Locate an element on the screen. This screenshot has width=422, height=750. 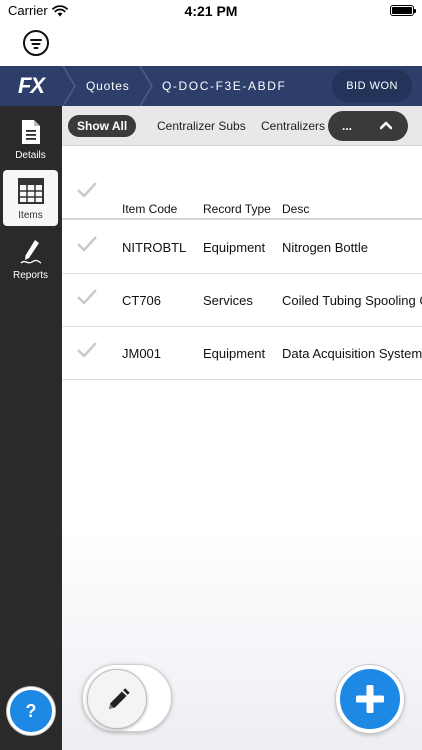
help-button: ? is located at coordinates (31, 711).